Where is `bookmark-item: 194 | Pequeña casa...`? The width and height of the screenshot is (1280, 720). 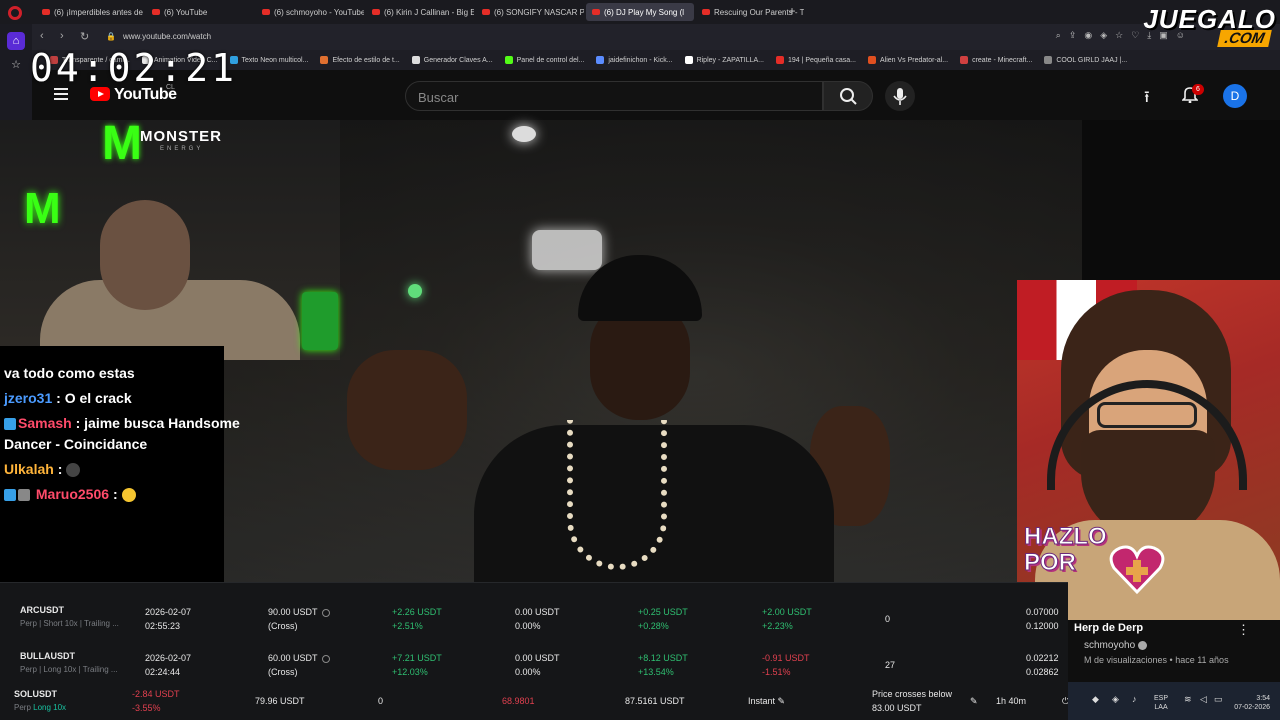
bookmark-item: 194 | Pequeña casa... is located at coordinates (816, 60).